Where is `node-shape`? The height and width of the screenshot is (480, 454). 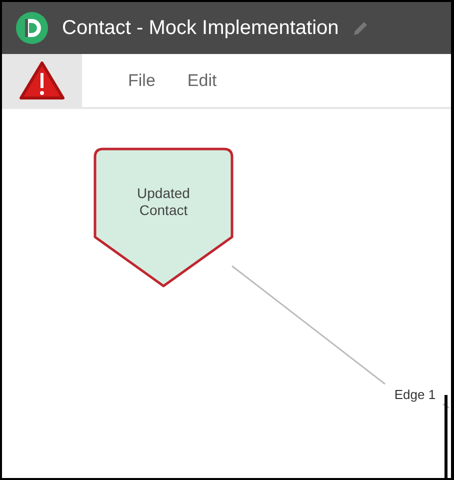
node-shape is located at coordinates (164, 218).